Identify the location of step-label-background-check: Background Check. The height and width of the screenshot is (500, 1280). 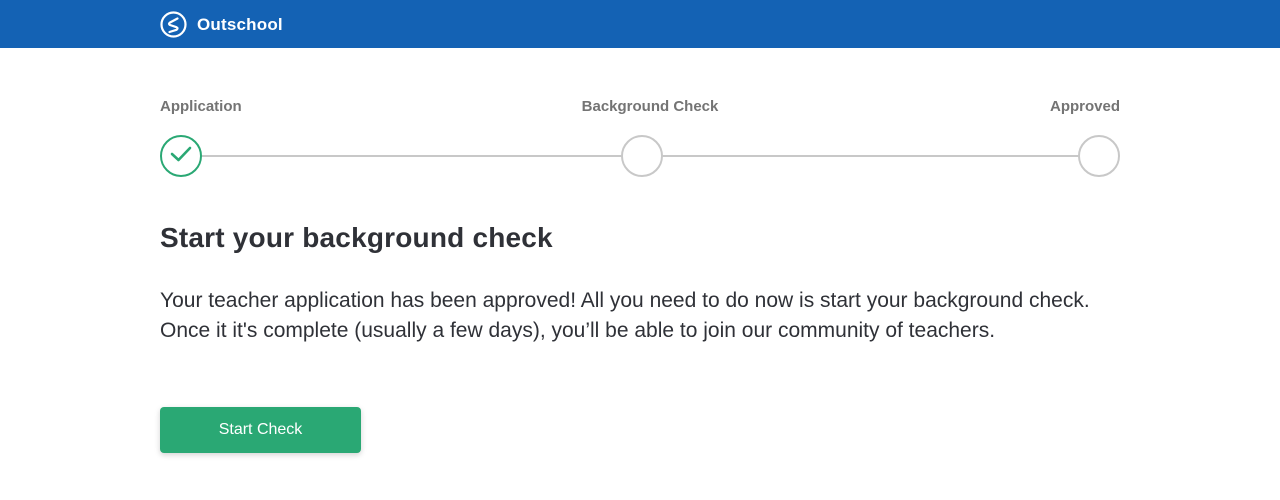
(650, 106).